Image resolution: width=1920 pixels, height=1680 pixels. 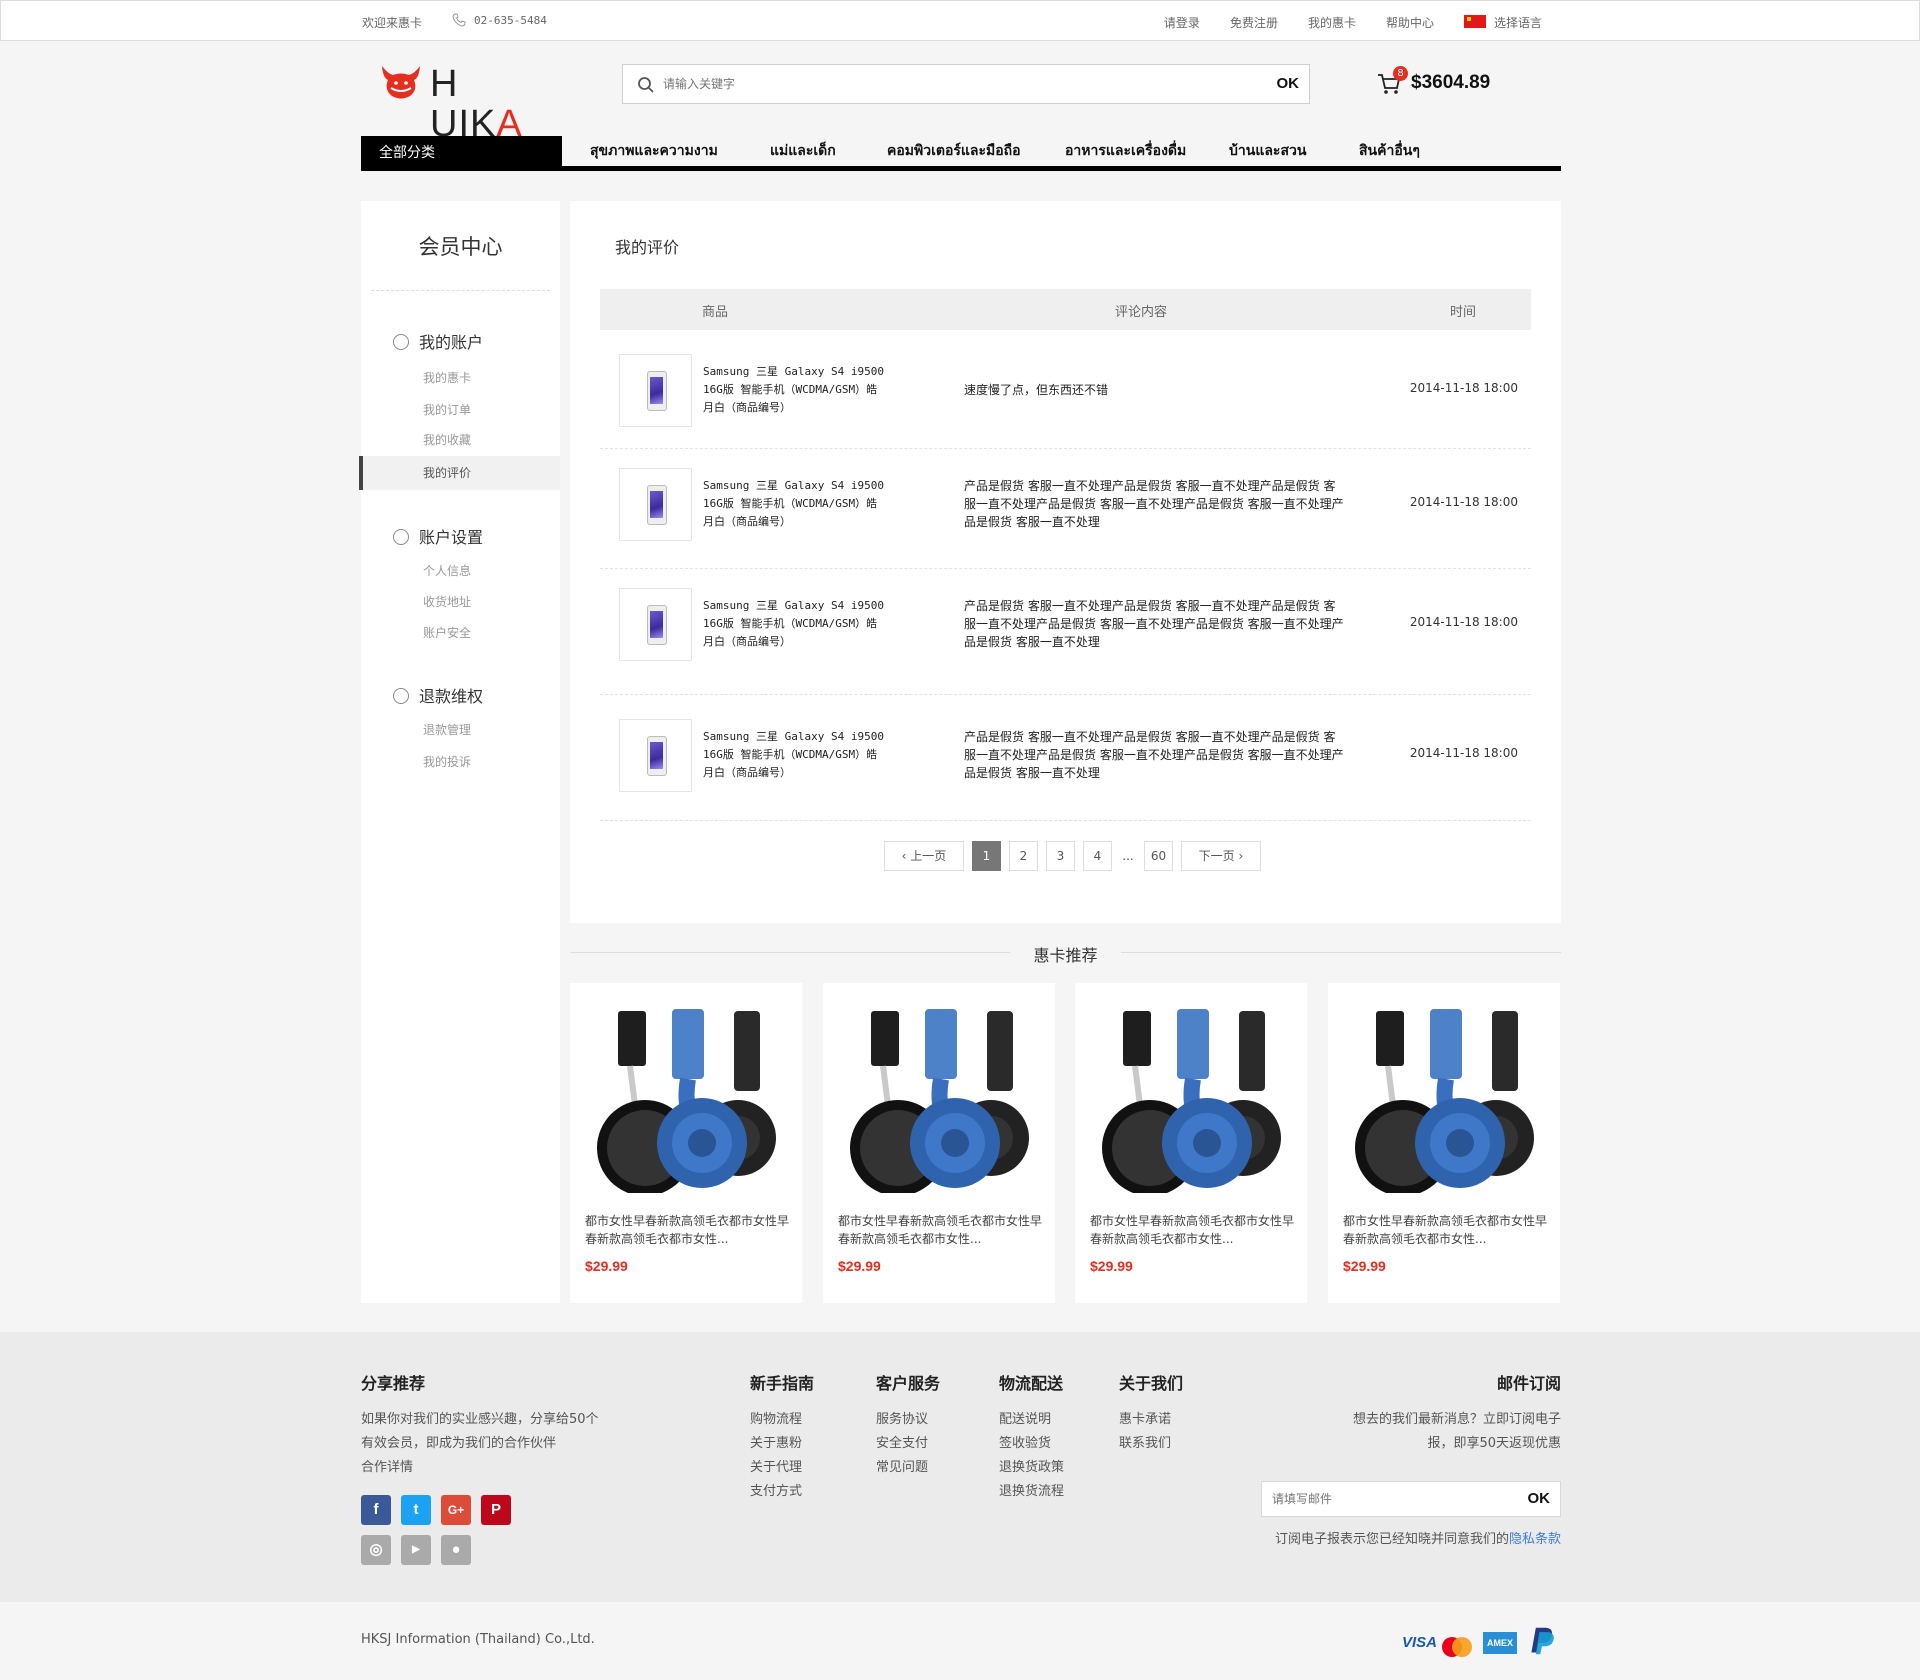 What do you see at coordinates (1288, 83) in the screenshot?
I see `search-button: OK` at bounding box center [1288, 83].